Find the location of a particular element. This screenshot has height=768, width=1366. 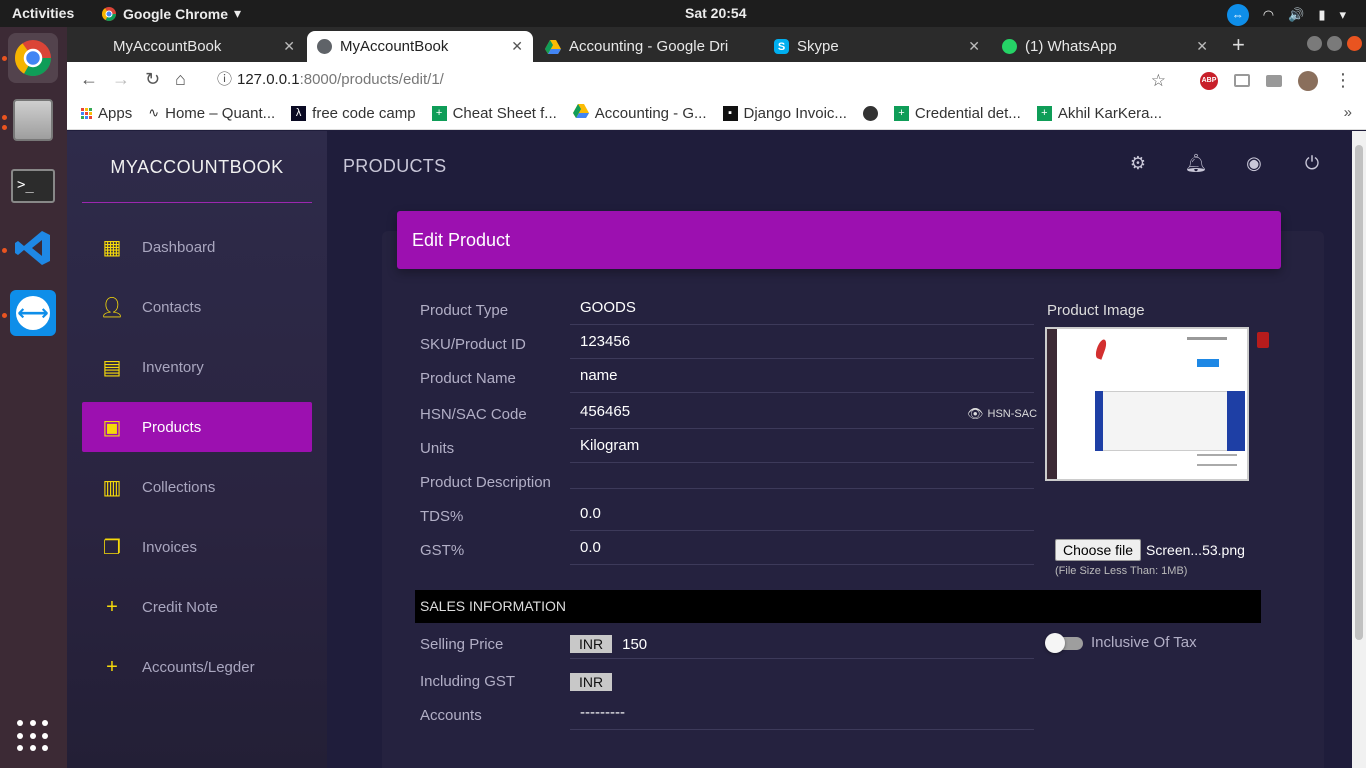

sku-input: 123456 is located at coordinates (802, 346).